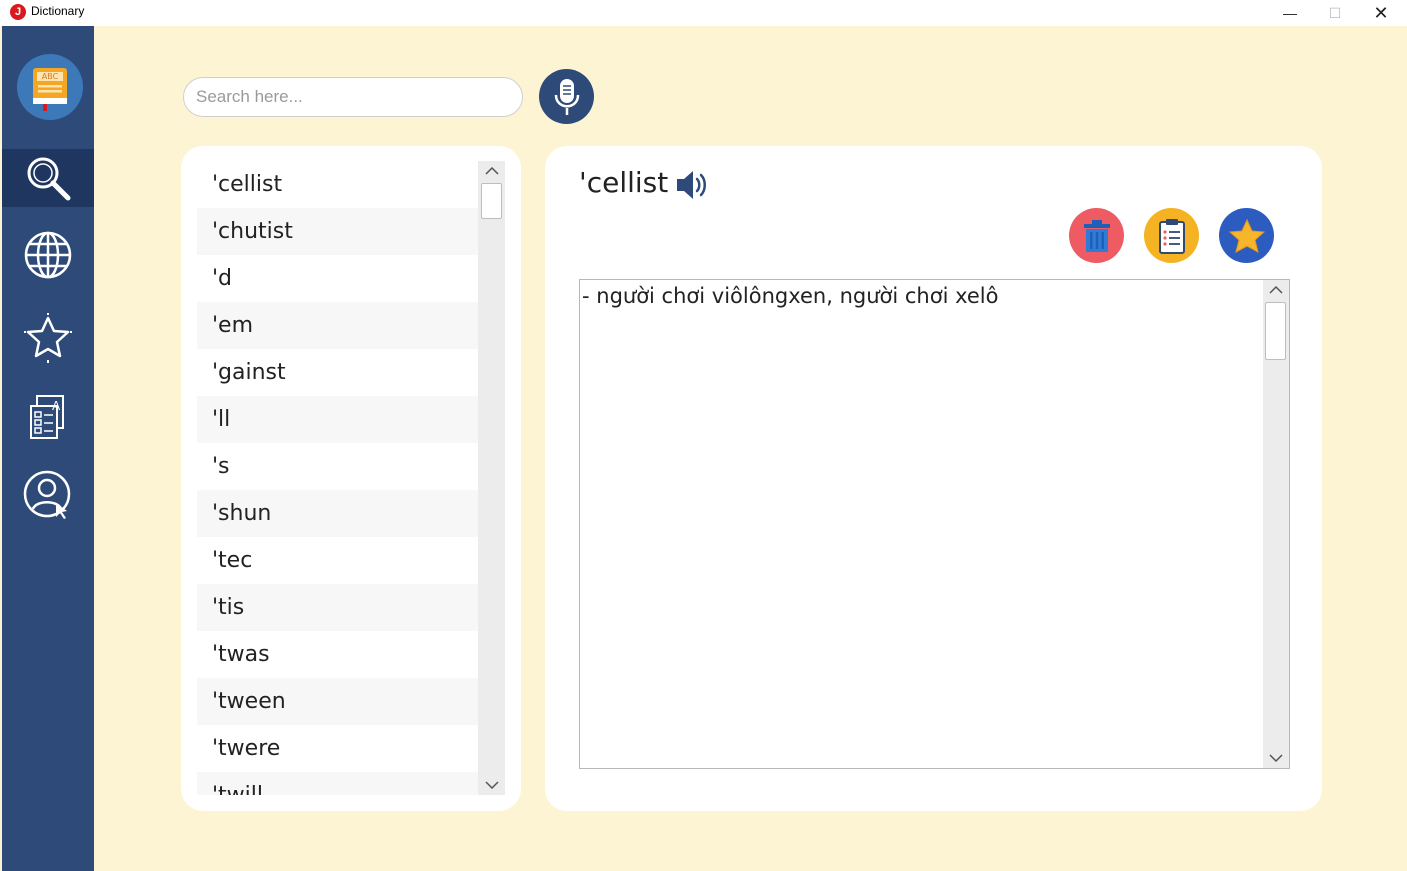 This screenshot has width=1407, height=871. I want to click on nav-translate, so click(48, 255).